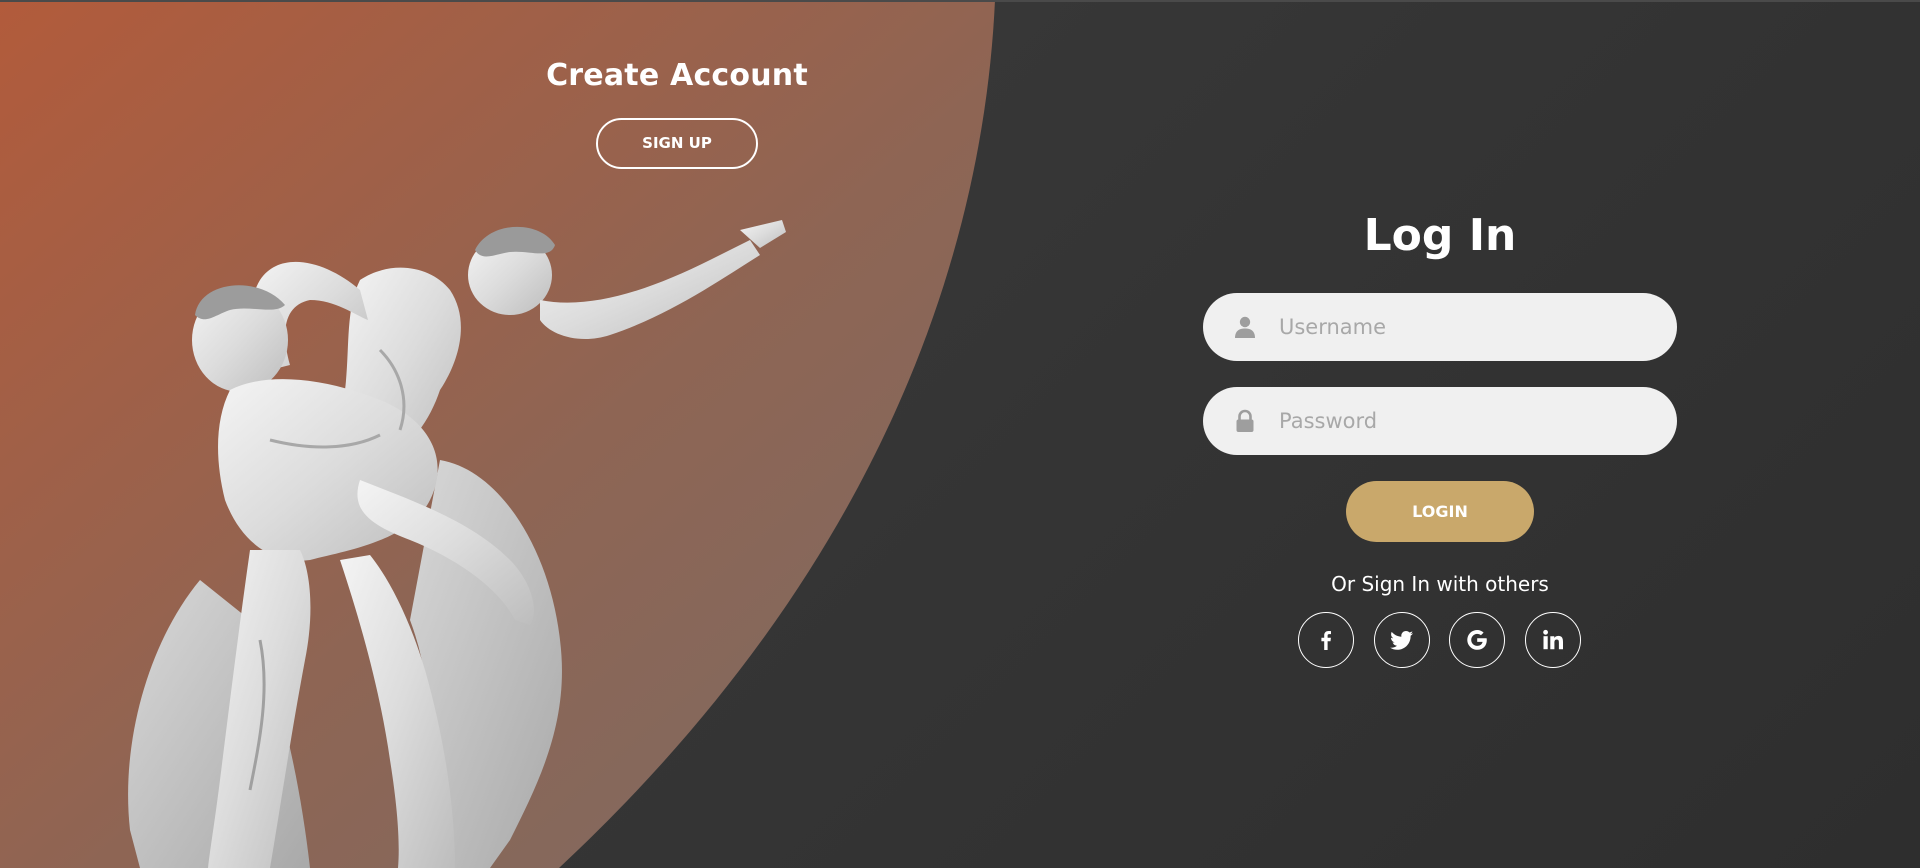 This screenshot has height=868, width=1920. I want to click on facebook-icon, so click(1326, 640).